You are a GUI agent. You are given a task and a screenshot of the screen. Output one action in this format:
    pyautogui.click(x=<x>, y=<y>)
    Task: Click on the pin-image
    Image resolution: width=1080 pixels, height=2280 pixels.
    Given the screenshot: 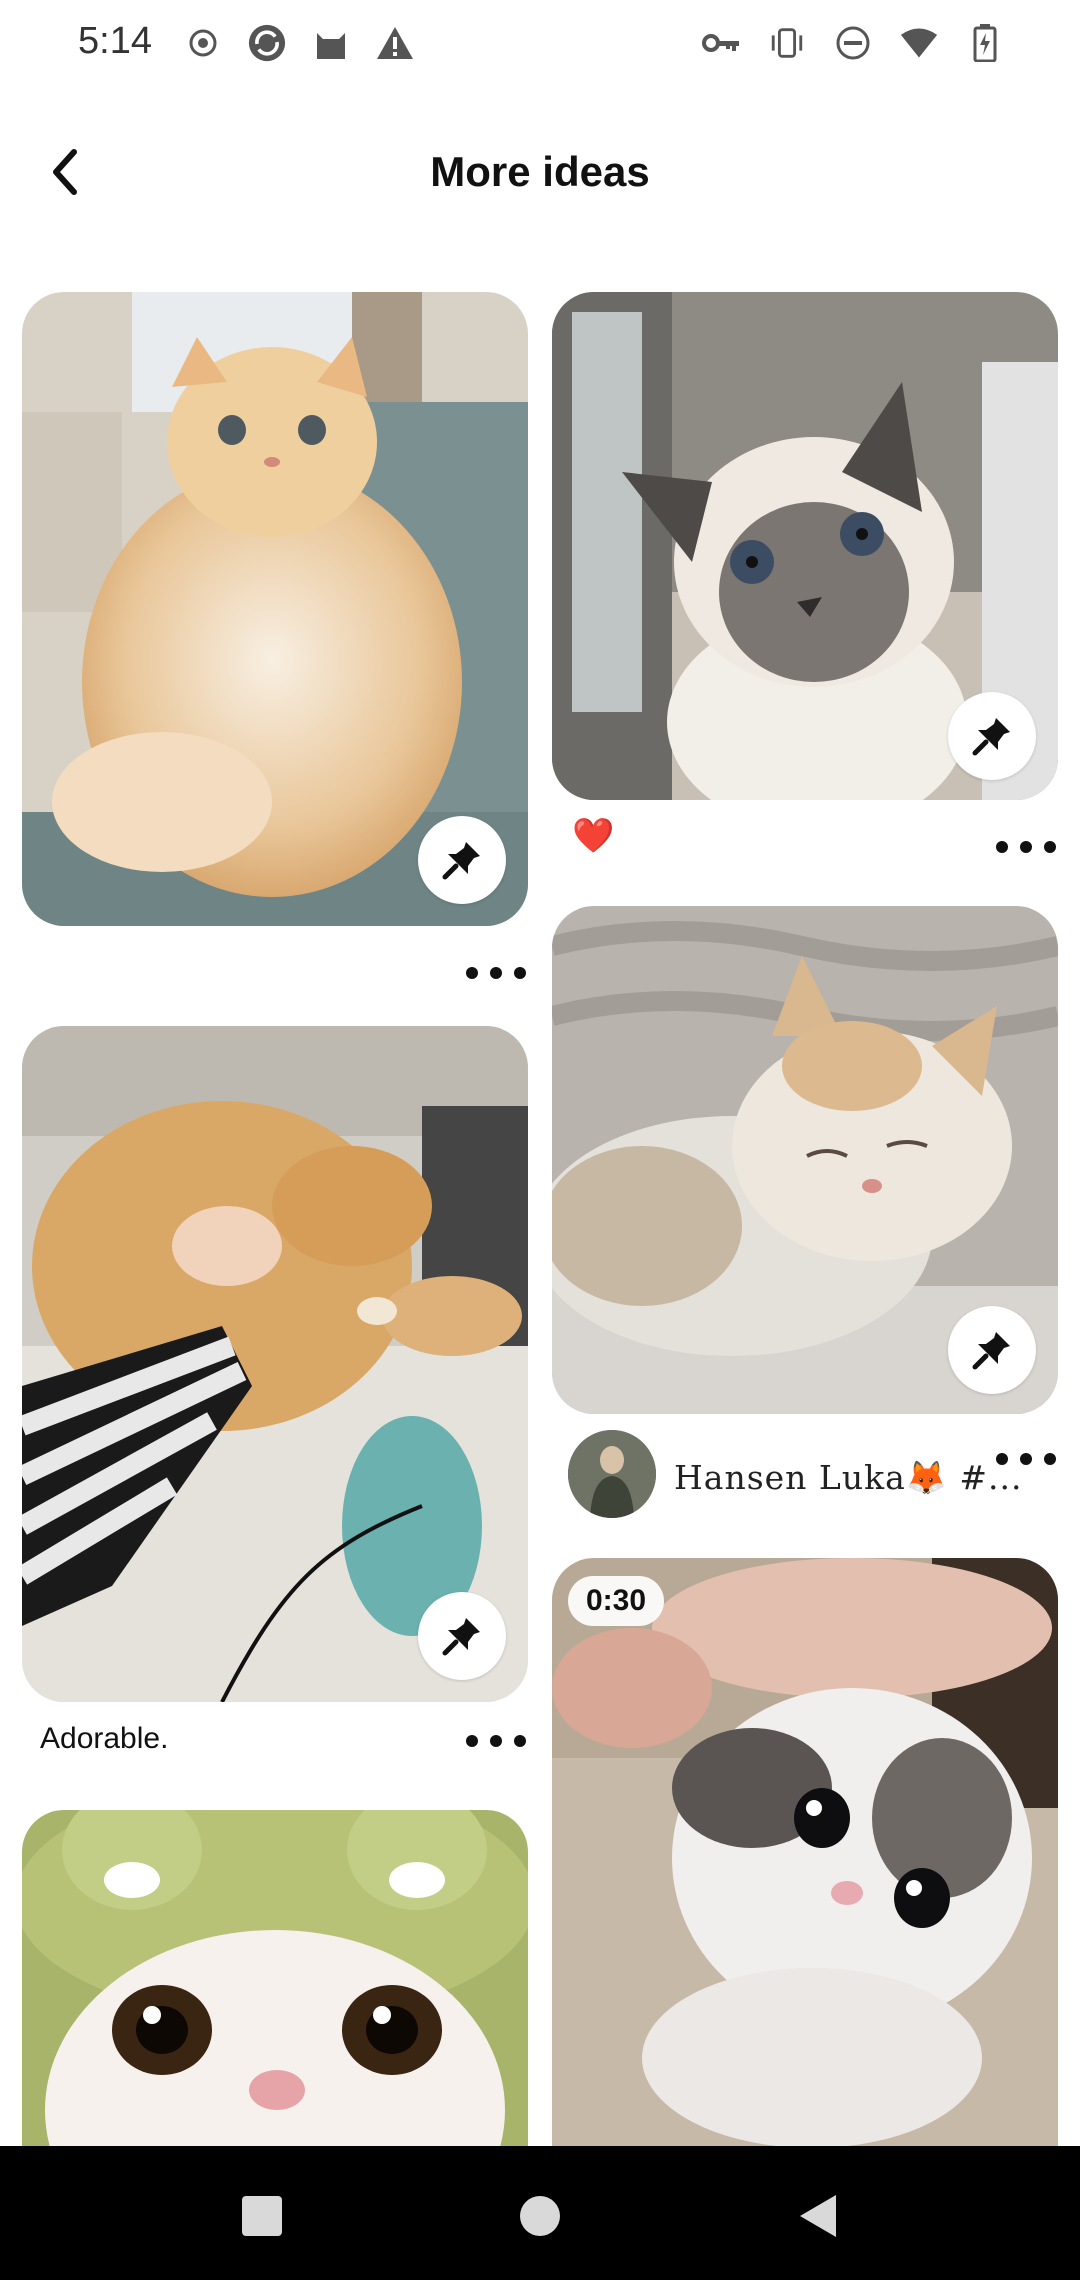 What is the action you would take?
    pyautogui.click(x=805, y=1878)
    